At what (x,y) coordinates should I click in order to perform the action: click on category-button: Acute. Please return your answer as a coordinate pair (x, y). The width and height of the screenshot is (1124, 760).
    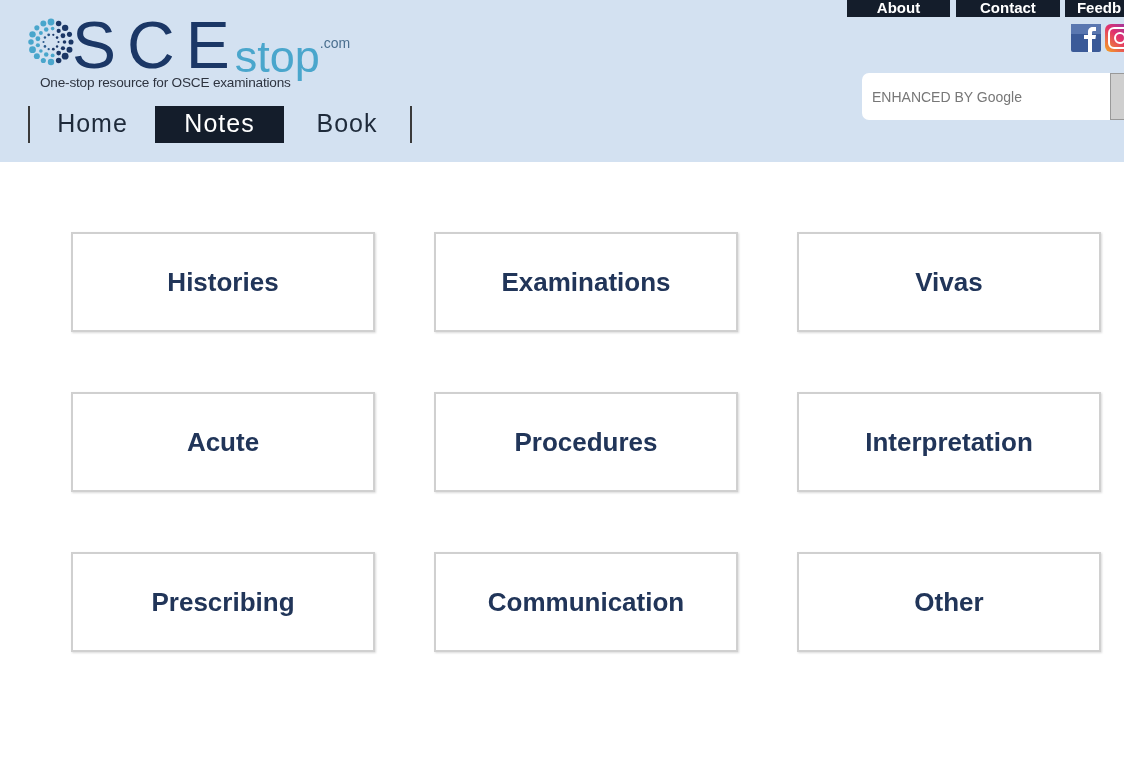
    Looking at the image, I should click on (223, 442).